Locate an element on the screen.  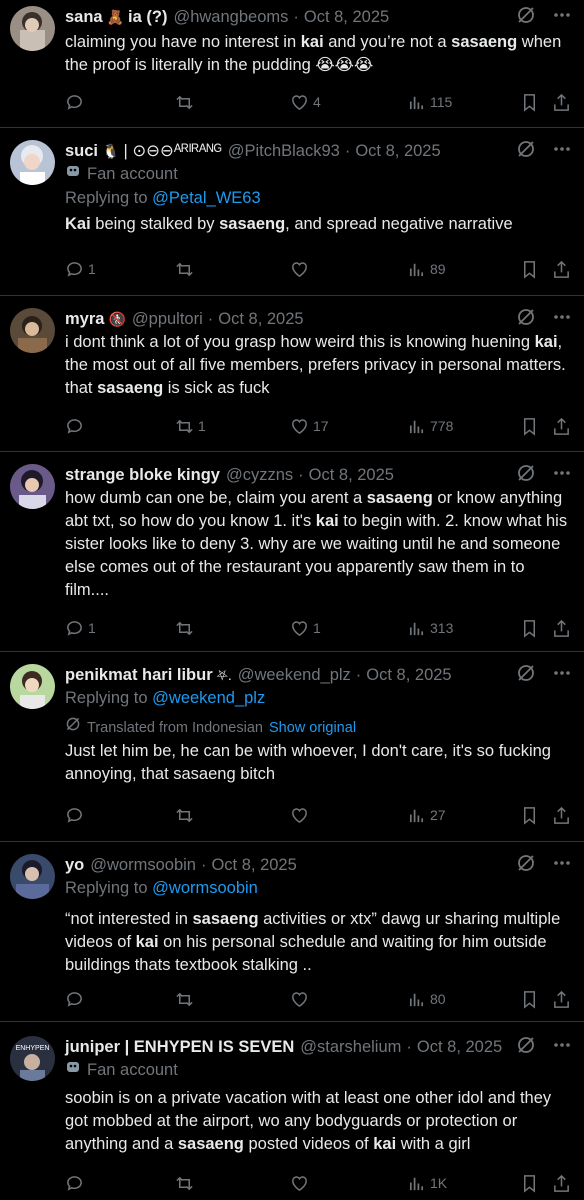
views-button: 1K is located at coordinates (427, 1183).